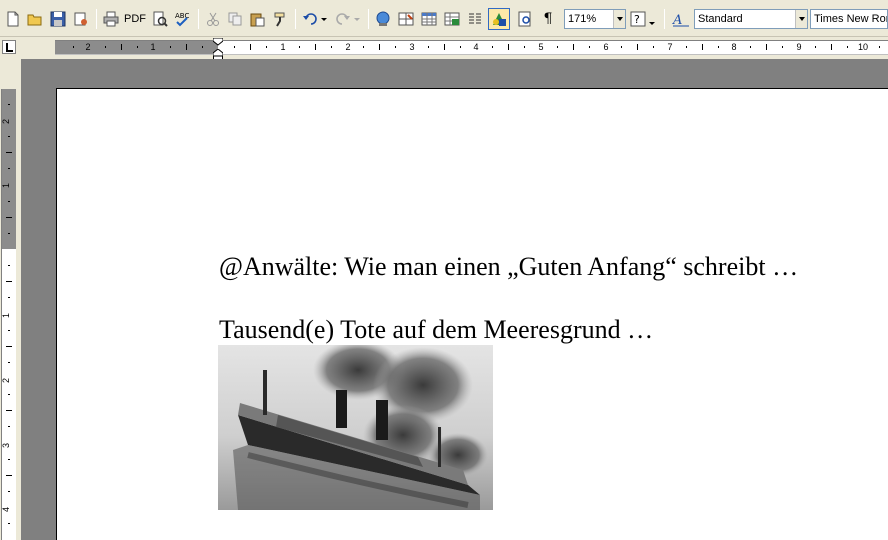  What do you see at coordinates (681, 19) in the screenshot?
I see `styles-button: A` at bounding box center [681, 19].